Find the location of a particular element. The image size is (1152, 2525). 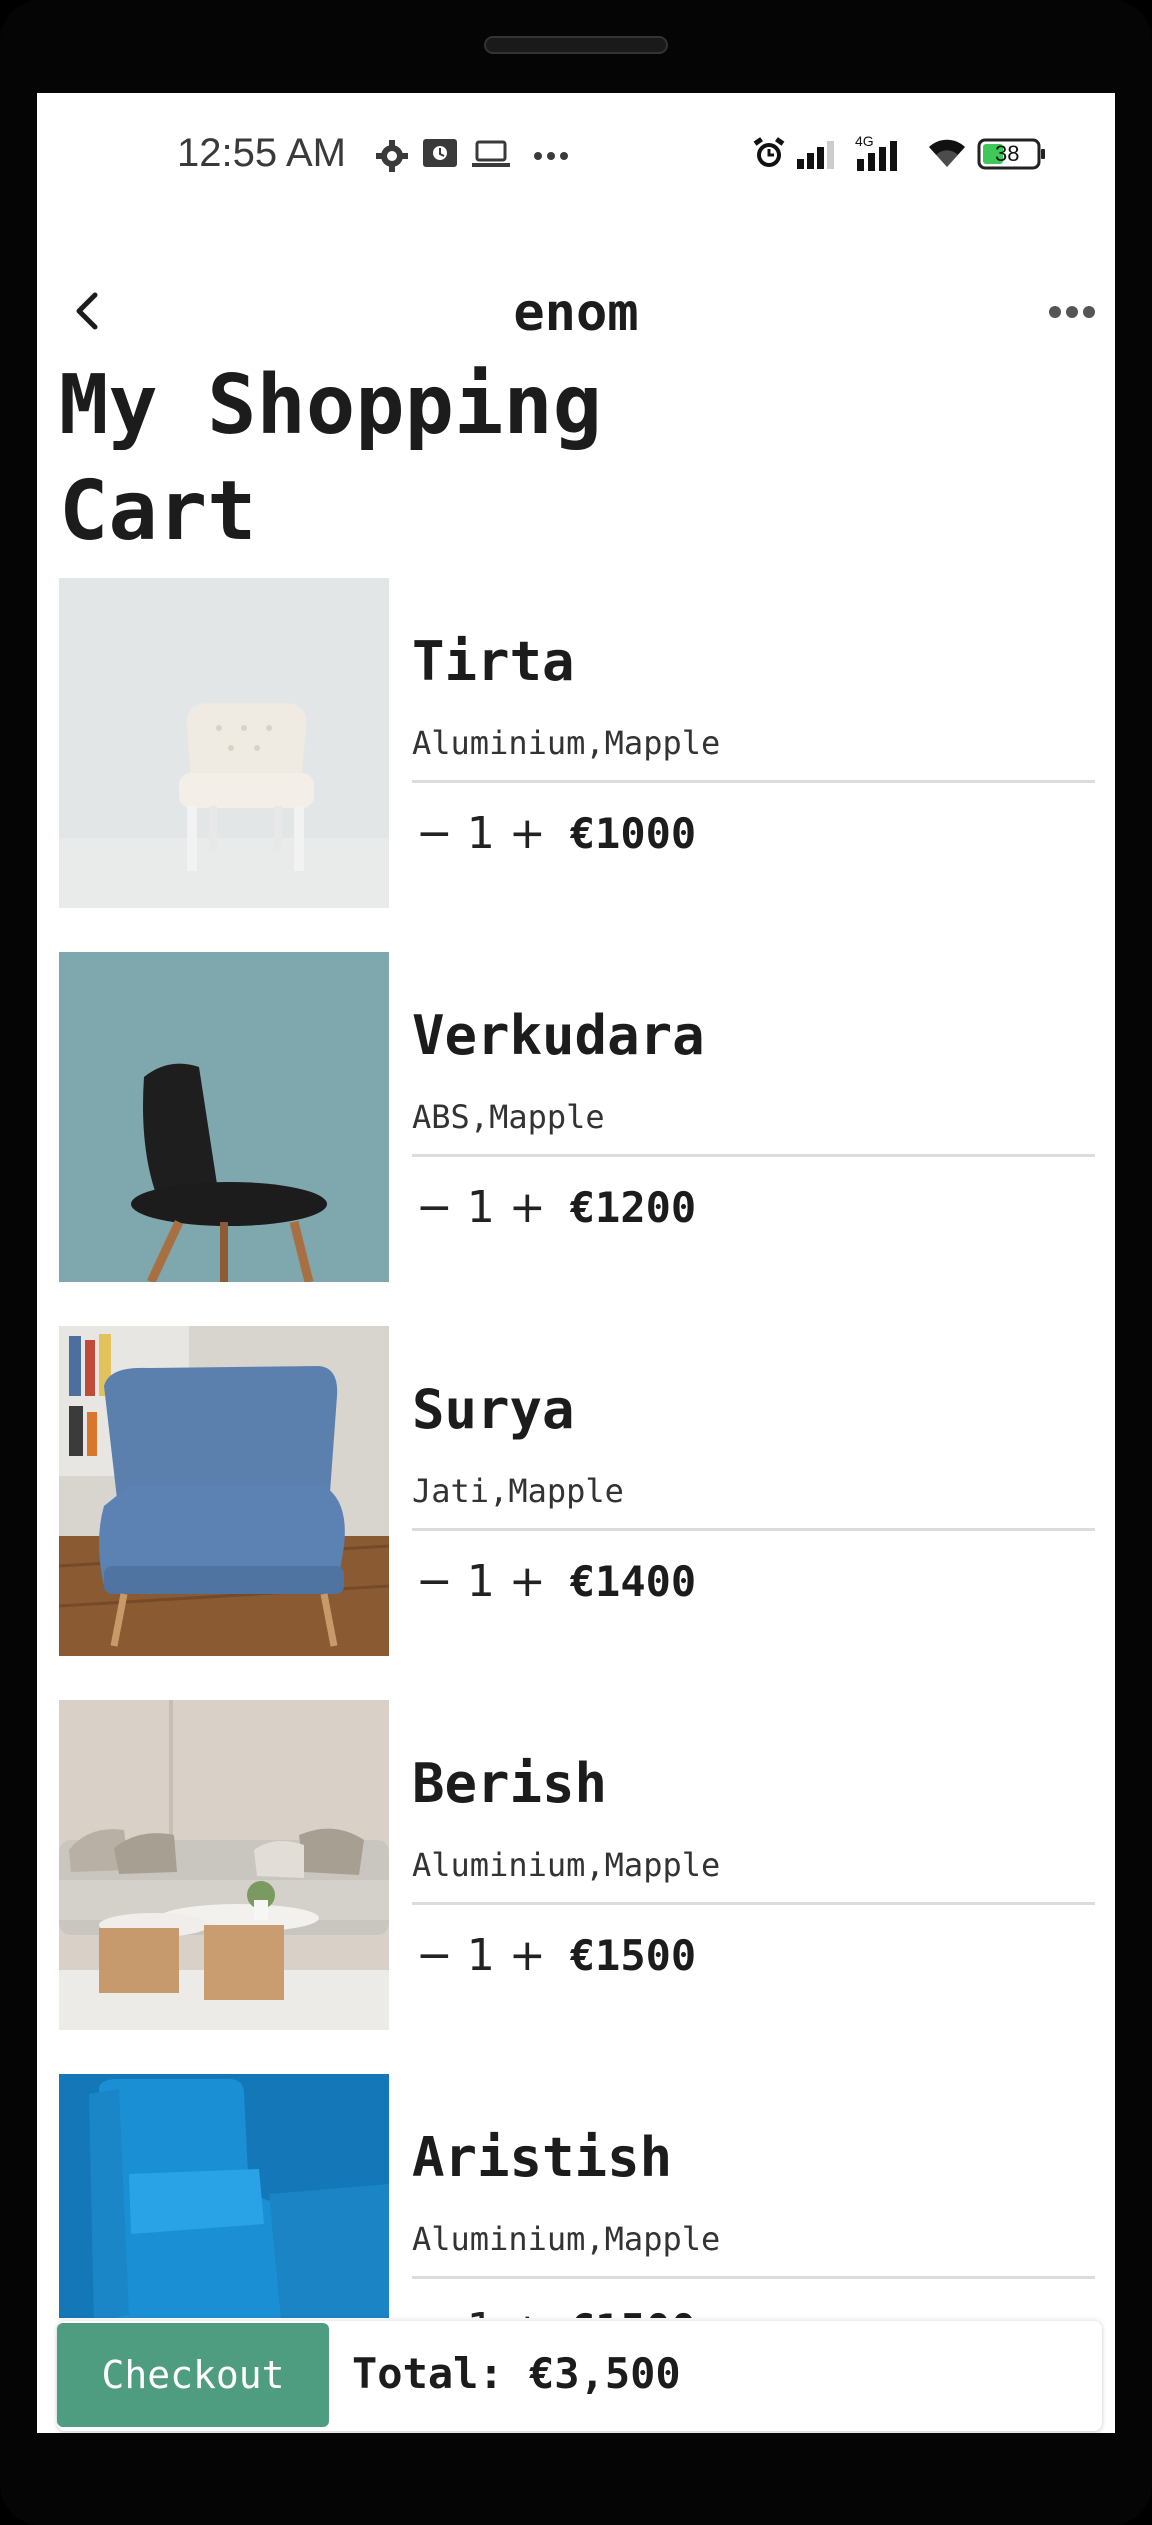

product-image-blue-armchair is located at coordinates (224, 1491).